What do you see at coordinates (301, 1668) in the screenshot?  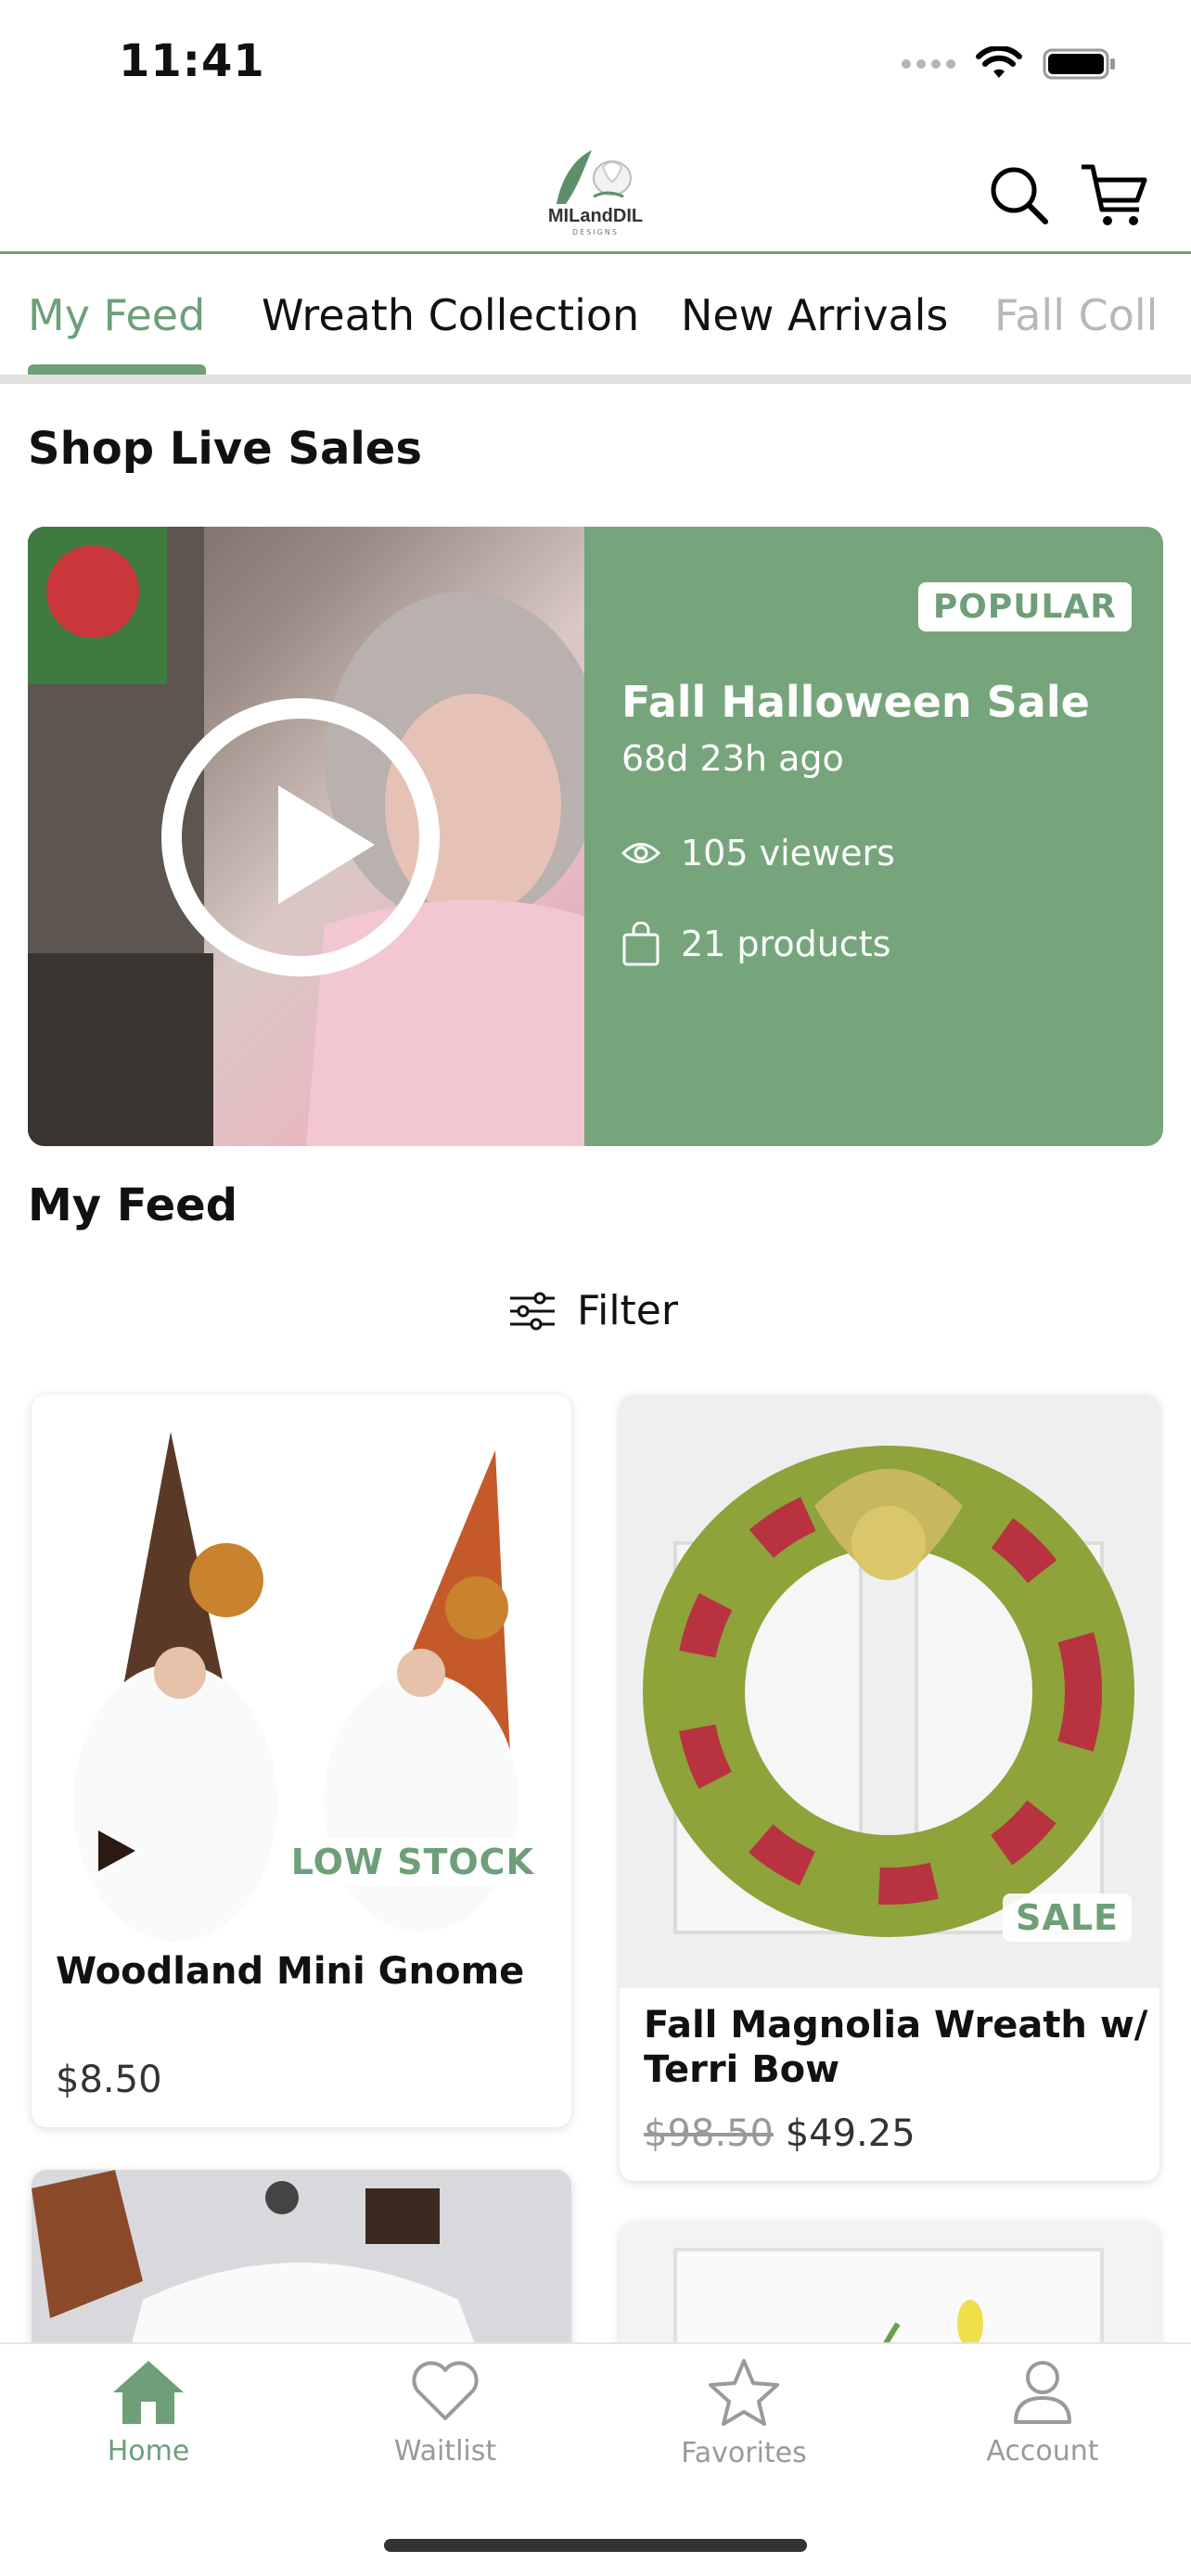 I see `product-image: LOW STOCK` at bounding box center [301, 1668].